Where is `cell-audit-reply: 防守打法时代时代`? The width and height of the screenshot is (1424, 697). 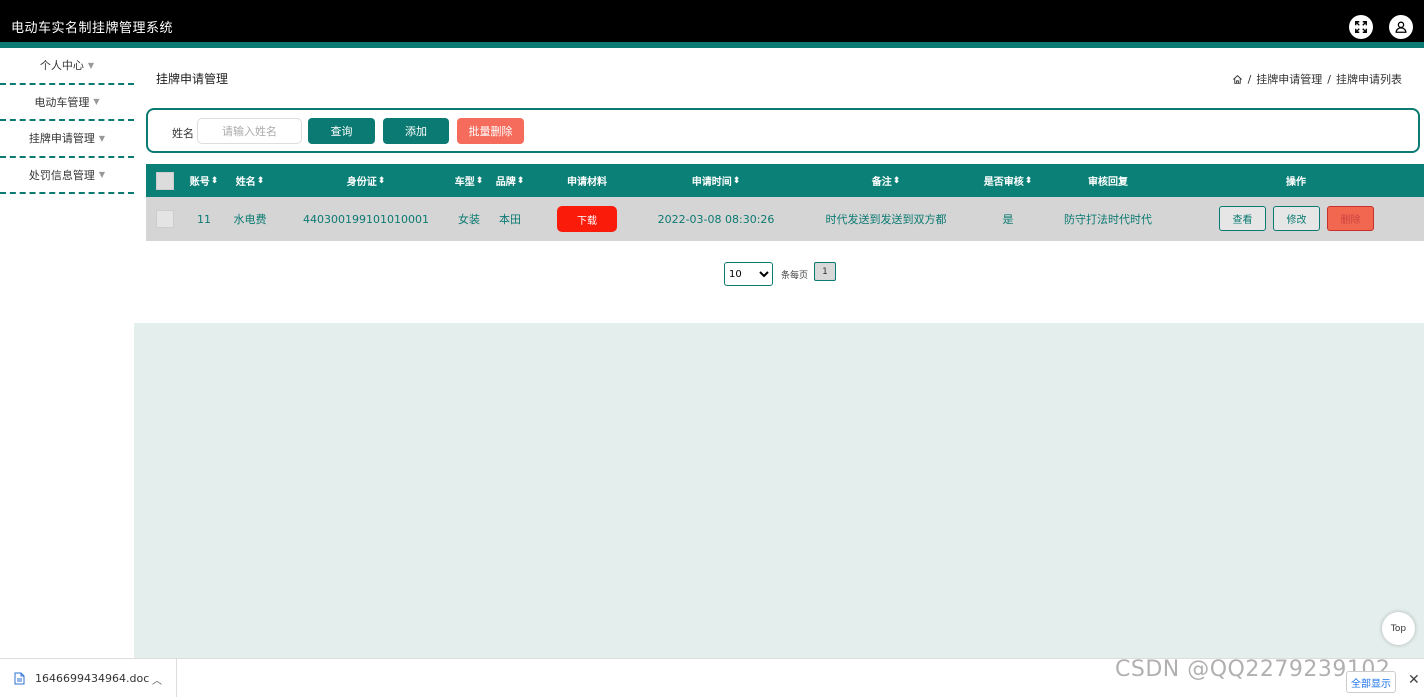 cell-audit-reply: 防守打法时代时代 is located at coordinates (1108, 219).